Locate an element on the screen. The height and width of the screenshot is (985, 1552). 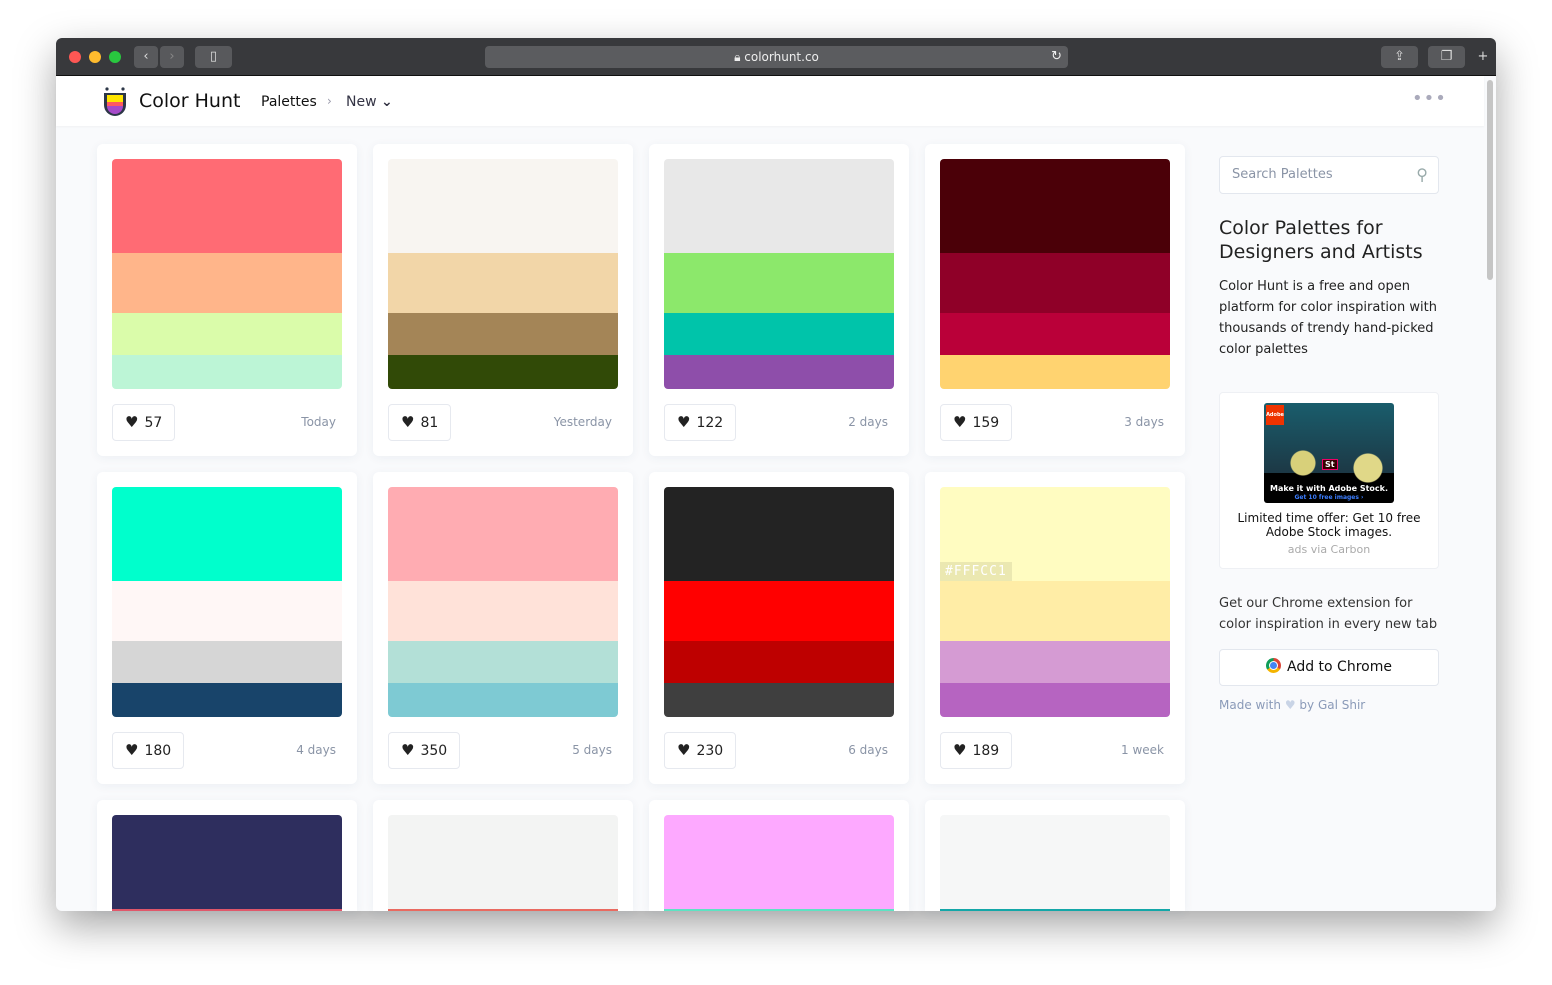
palette-card: ♥ 122 2 days is located at coordinates (779, 300).